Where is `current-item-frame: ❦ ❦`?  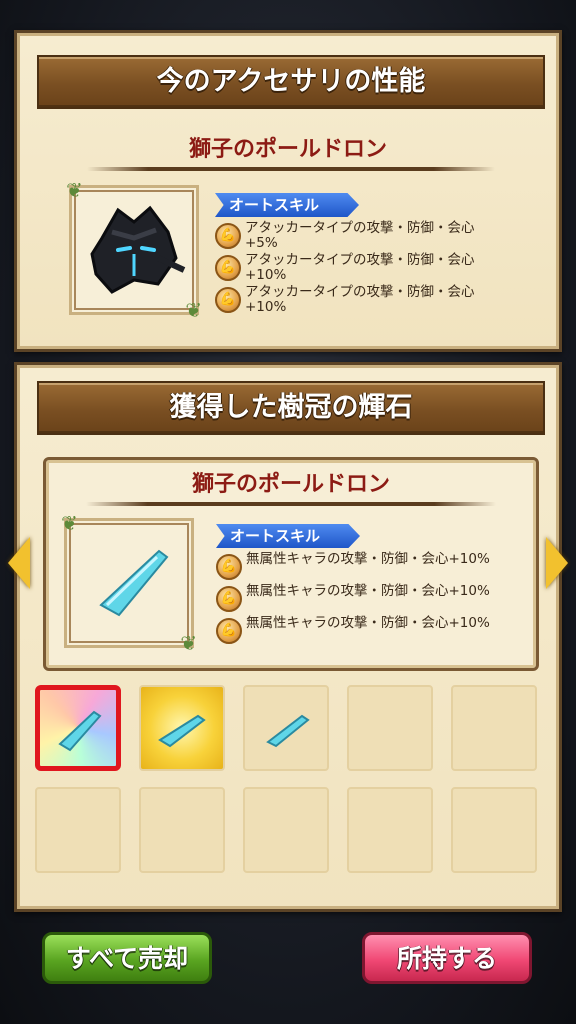
current-item-frame: ❦ ❦ is located at coordinates (134, 250).